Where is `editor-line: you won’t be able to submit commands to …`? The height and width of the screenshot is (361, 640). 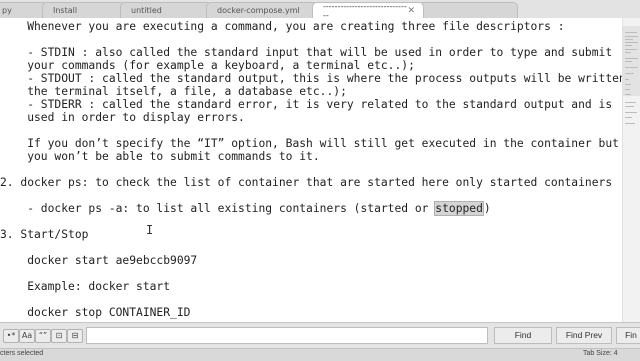
editor-line: you won’t be able to submit commands to … is located at coordinates (160, 156).